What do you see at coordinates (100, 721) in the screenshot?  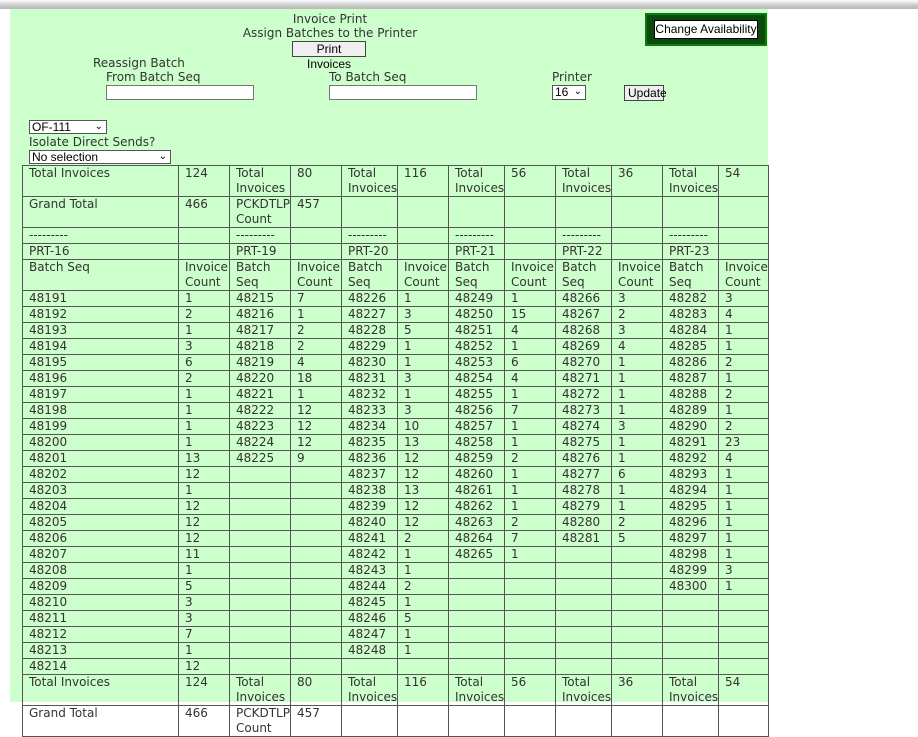 I see `grand-total-label: Grand Total` at bounding box center [100, 721].